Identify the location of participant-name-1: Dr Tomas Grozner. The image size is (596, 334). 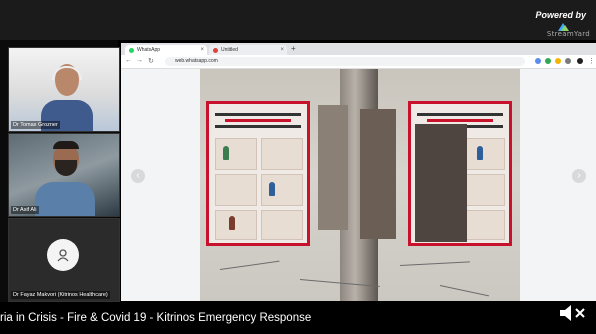
(35, 125).